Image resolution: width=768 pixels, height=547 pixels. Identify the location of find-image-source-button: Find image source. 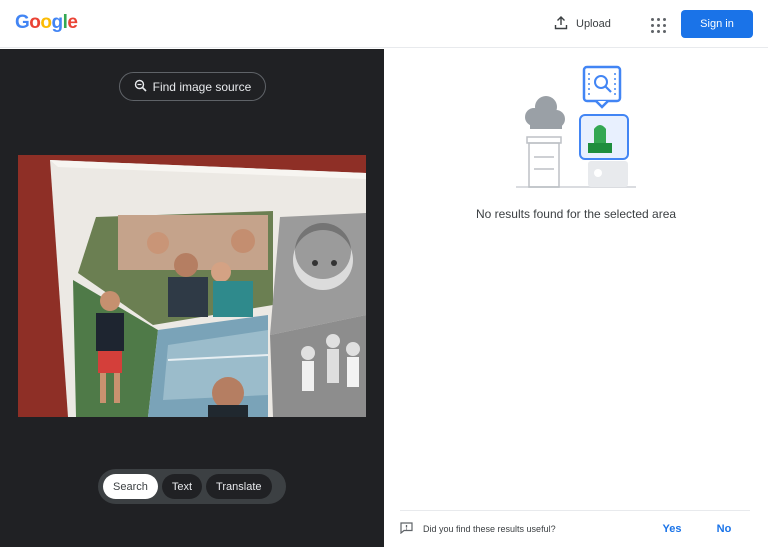
(192, 86).